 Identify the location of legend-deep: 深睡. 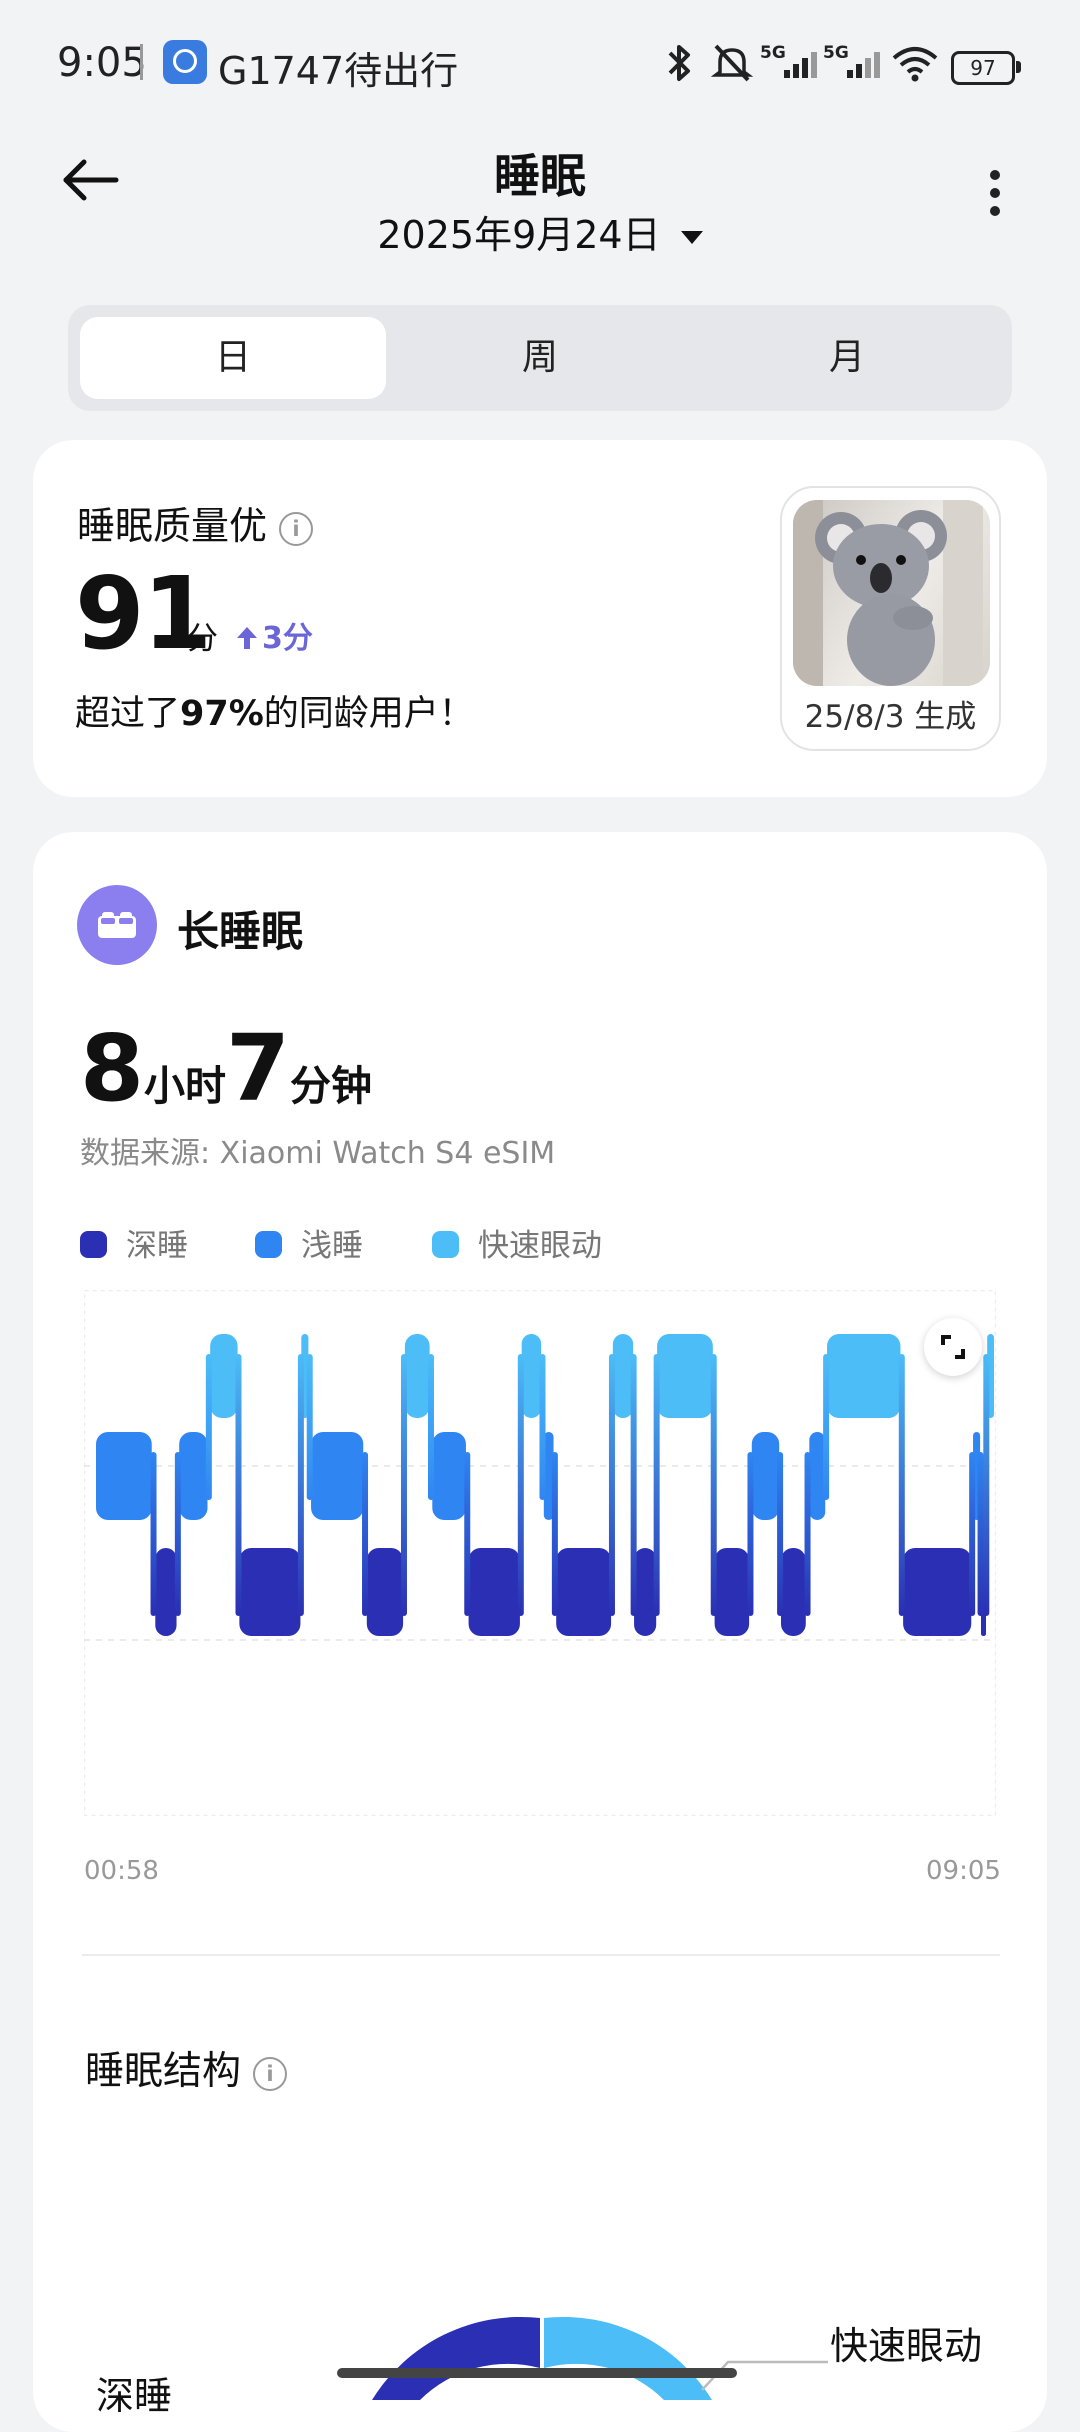
(134, 1242).